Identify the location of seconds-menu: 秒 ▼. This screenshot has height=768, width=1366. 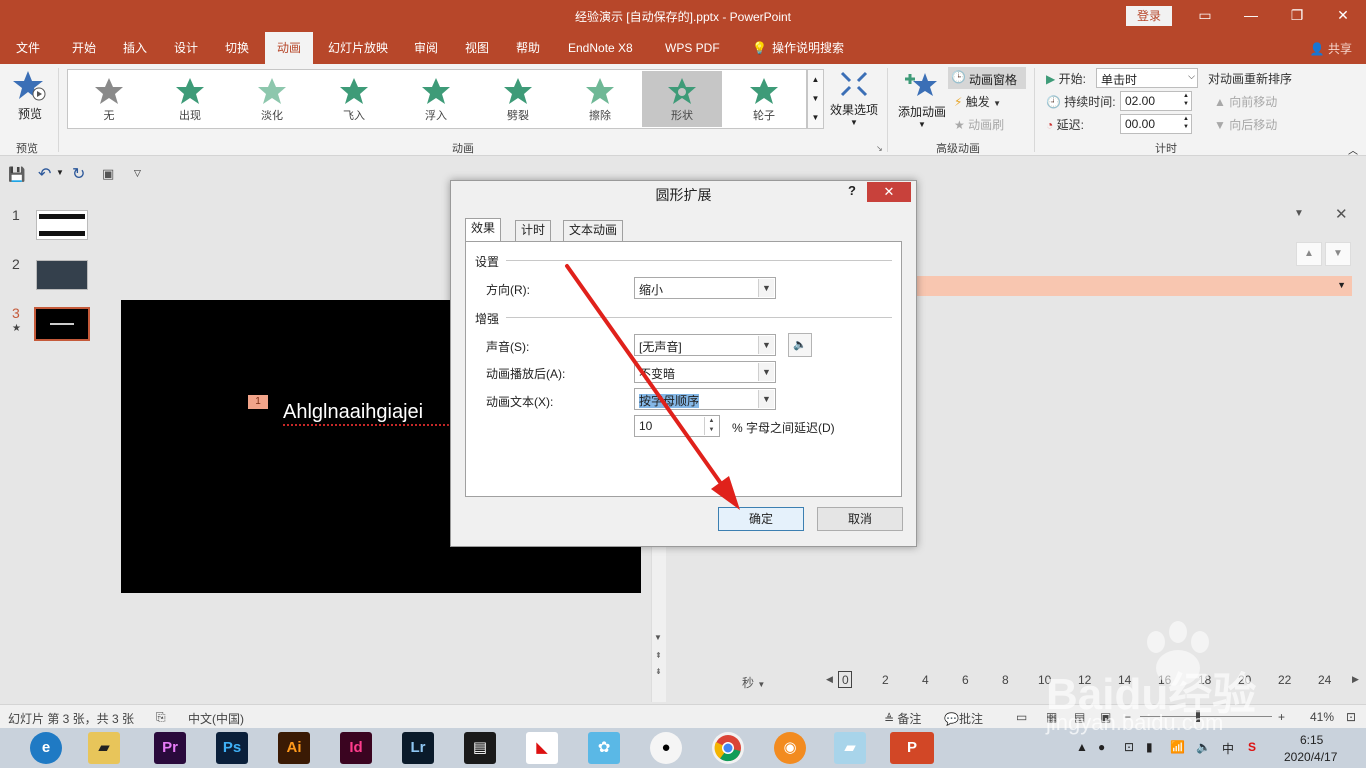
(753, 682).